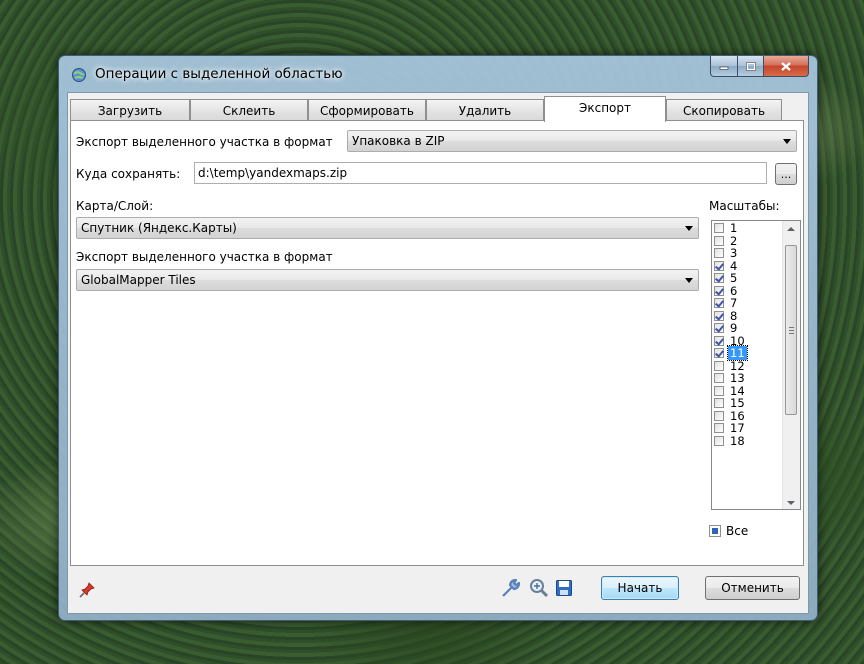  I want to click on scale-item: 9, so click(749, 328).